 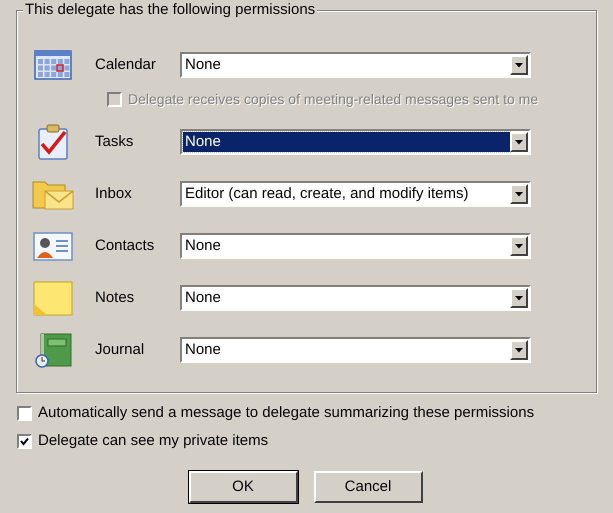 What do you see at coordinates (115, 298) in the screenshot?
I see `folder-label: Notes` at bounding box center [115, 298].